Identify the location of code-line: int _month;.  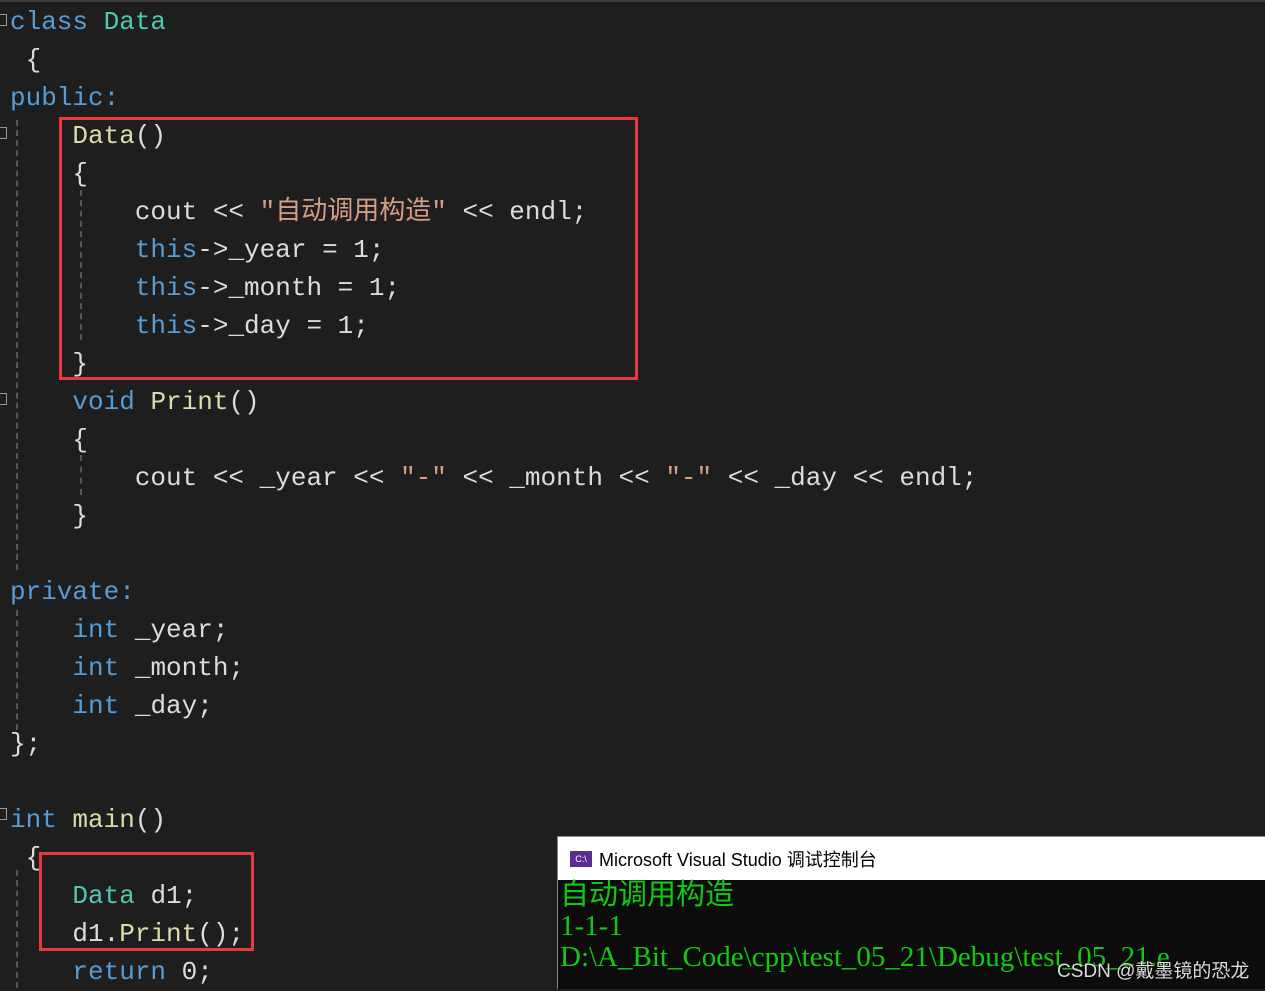
(493, 668).